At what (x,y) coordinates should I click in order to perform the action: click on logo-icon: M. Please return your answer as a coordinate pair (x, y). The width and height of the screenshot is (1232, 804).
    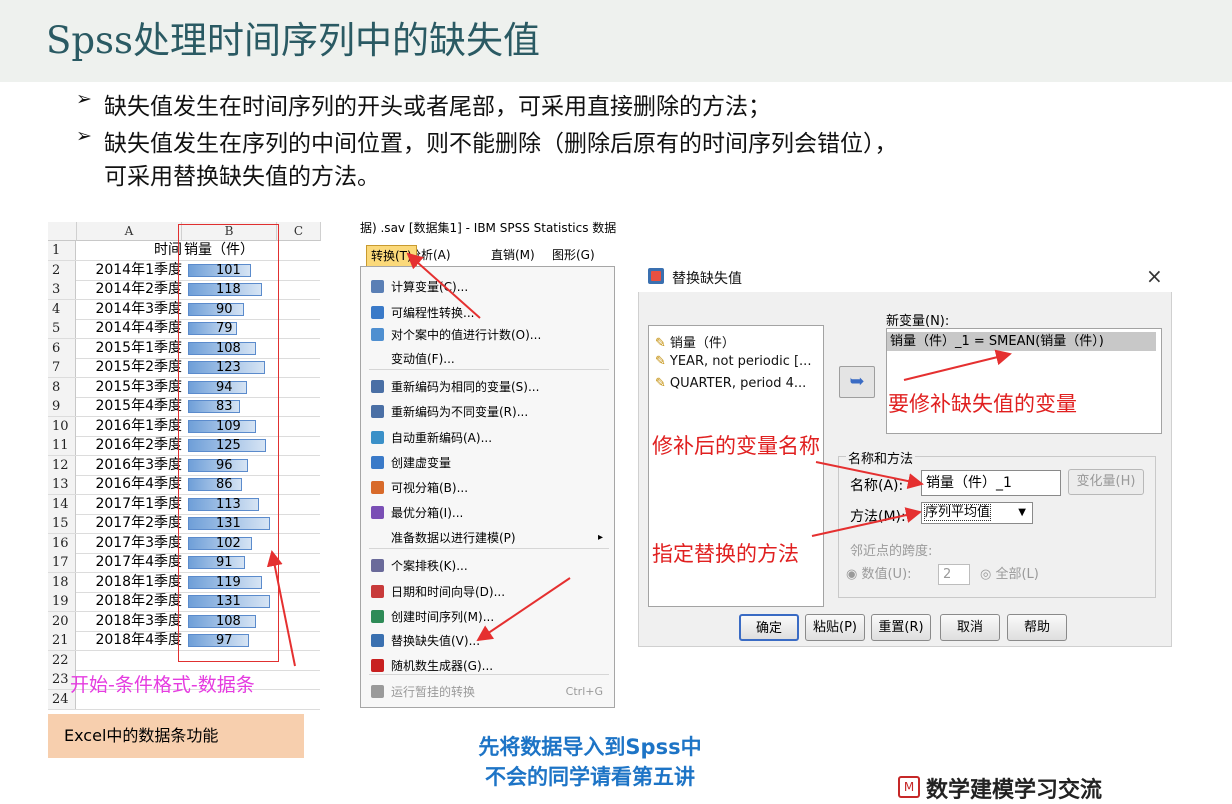
    Looking at the image, I should click on (909, 787).